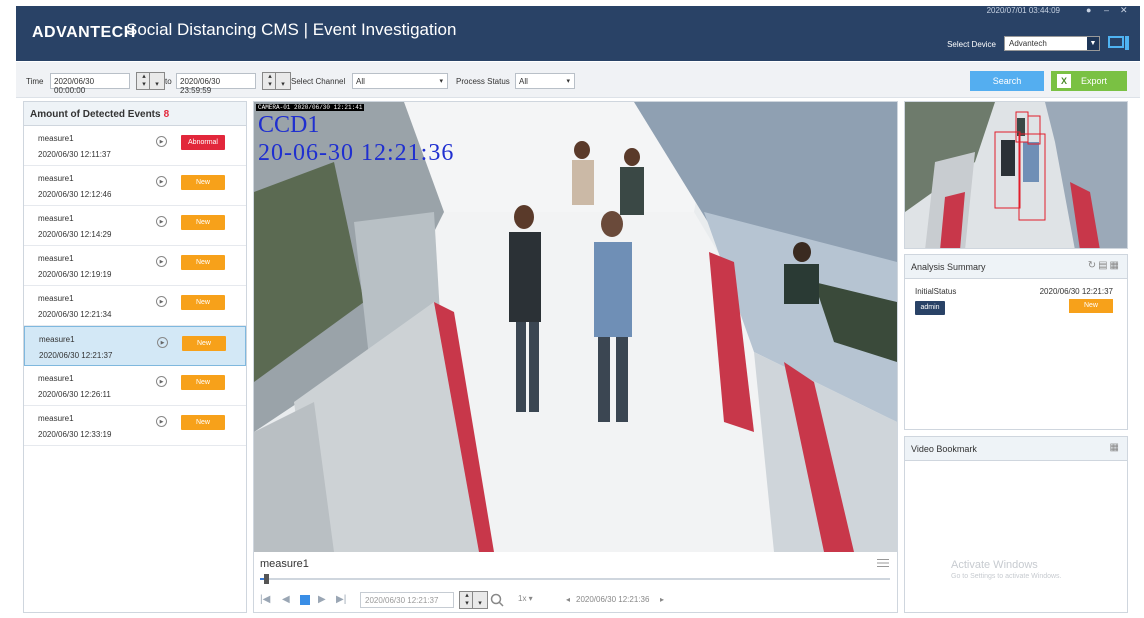  What do you see at coordinates (1119, 43) in the screenshot?
I see `monitor-icon` at bounding box center [1119, 43].